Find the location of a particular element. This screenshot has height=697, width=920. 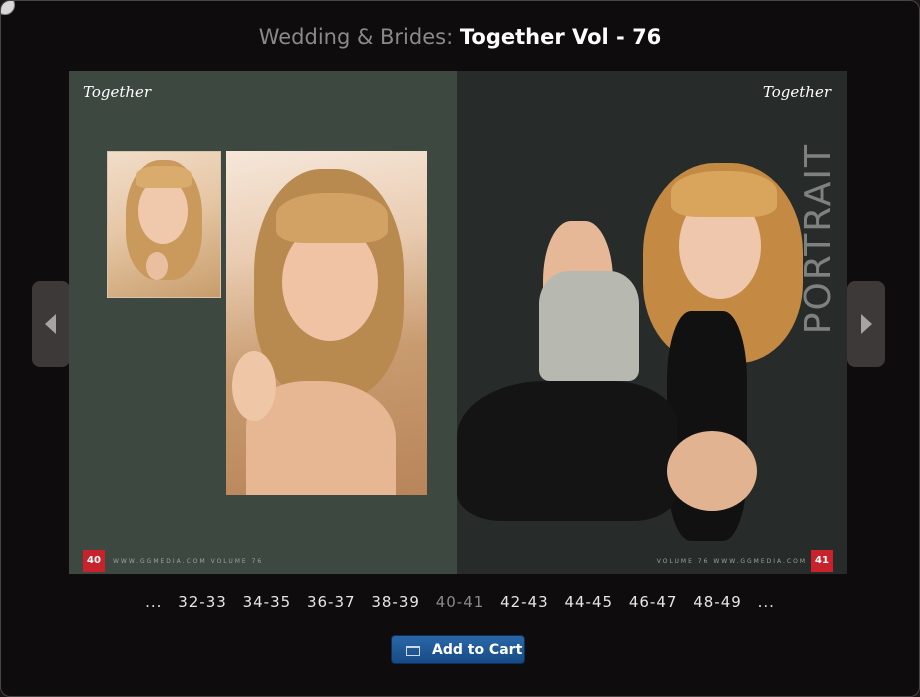

page-link-40-41-current: 40-41 is located at coordinates (460, 602).